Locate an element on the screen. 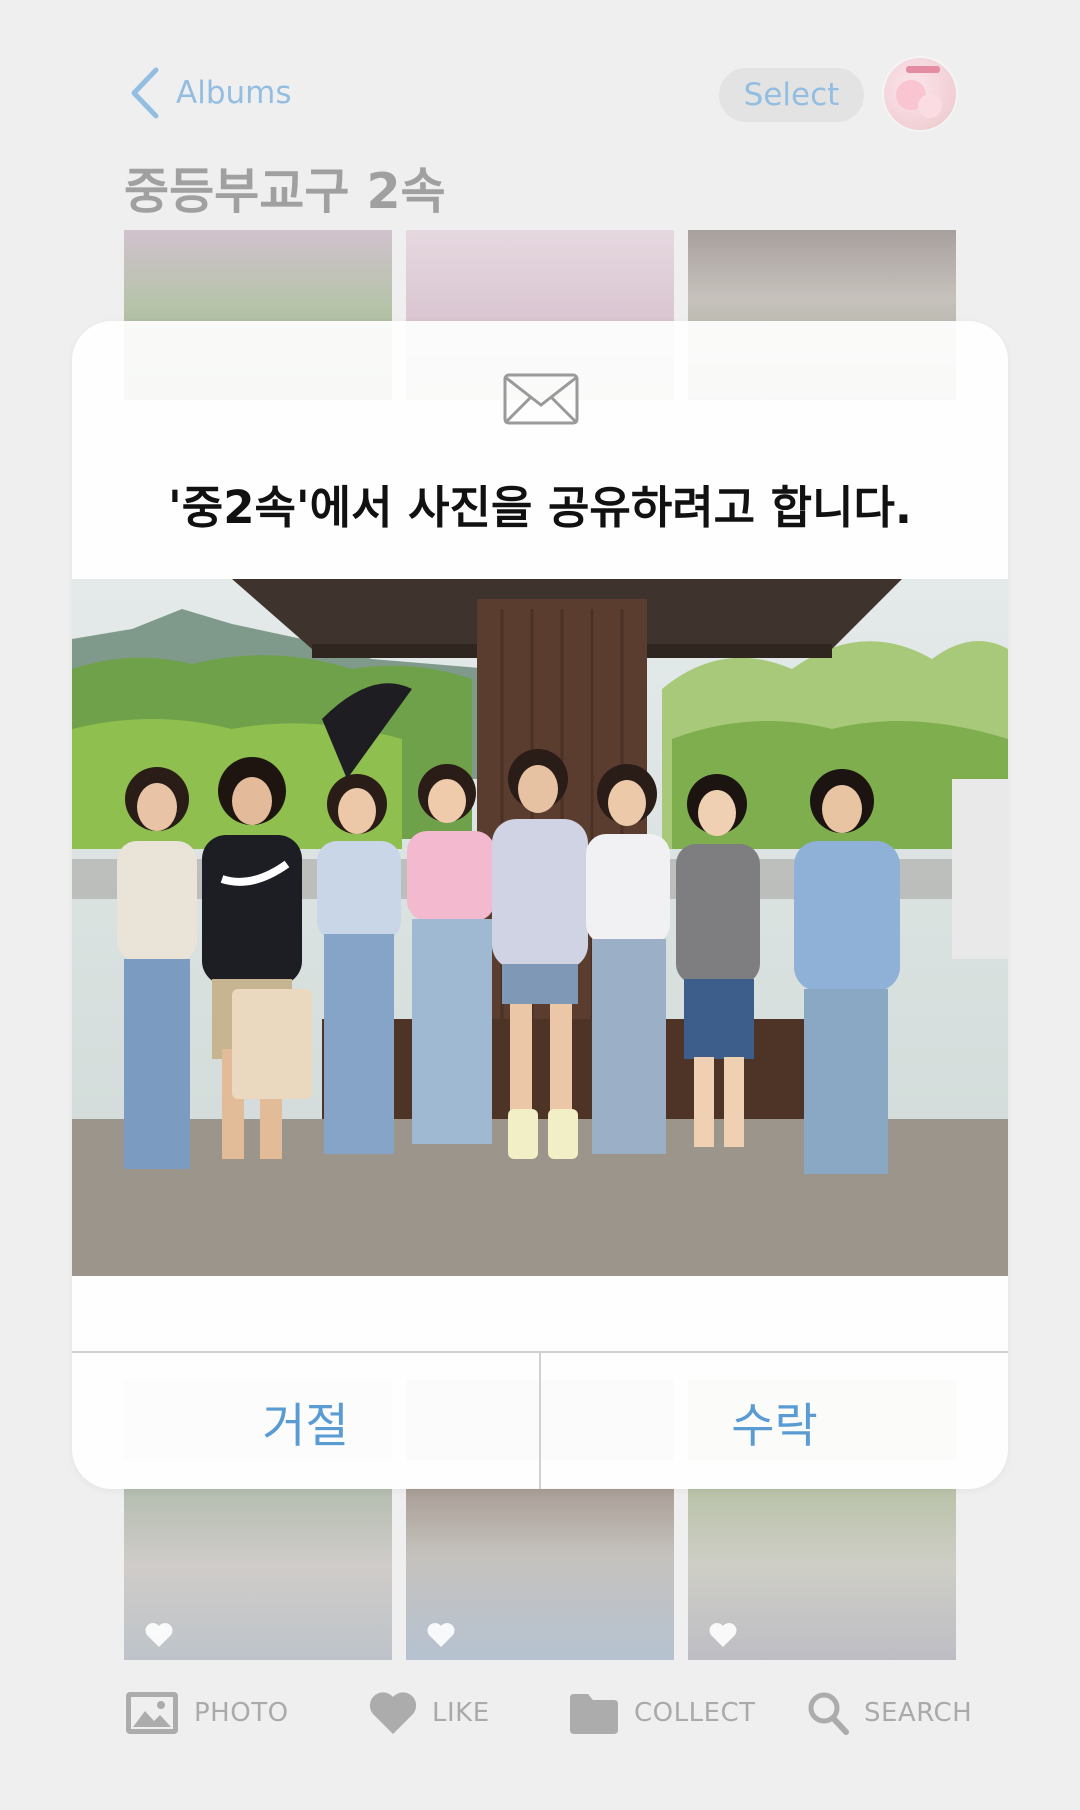 This screenshot has height=1810, width=1080. share-message: '중2속'에서 사진을 공유하려고 합니다. is located at coordinates (540, 507).